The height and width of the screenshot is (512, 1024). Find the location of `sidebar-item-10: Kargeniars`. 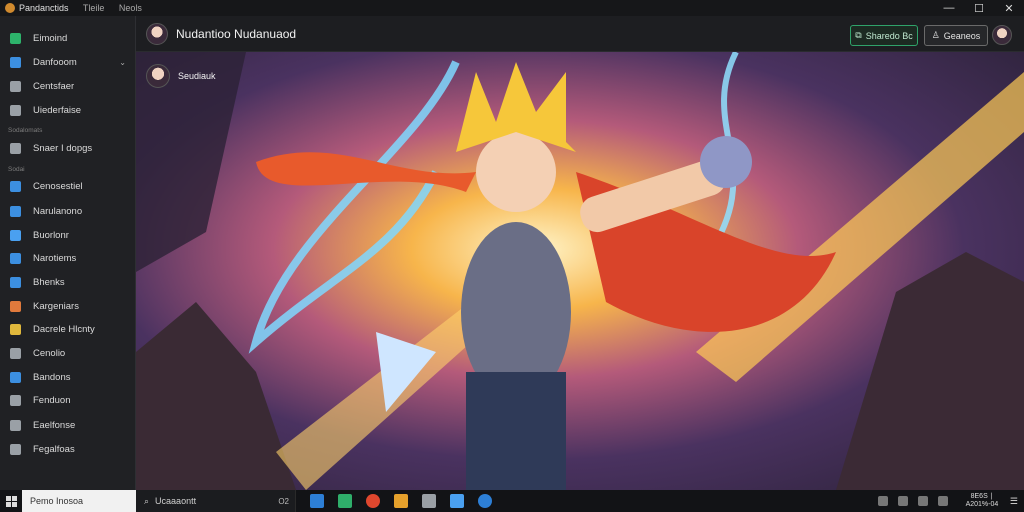

sidebar-item-10: Kargeniars is located at coordinates (68, 306).